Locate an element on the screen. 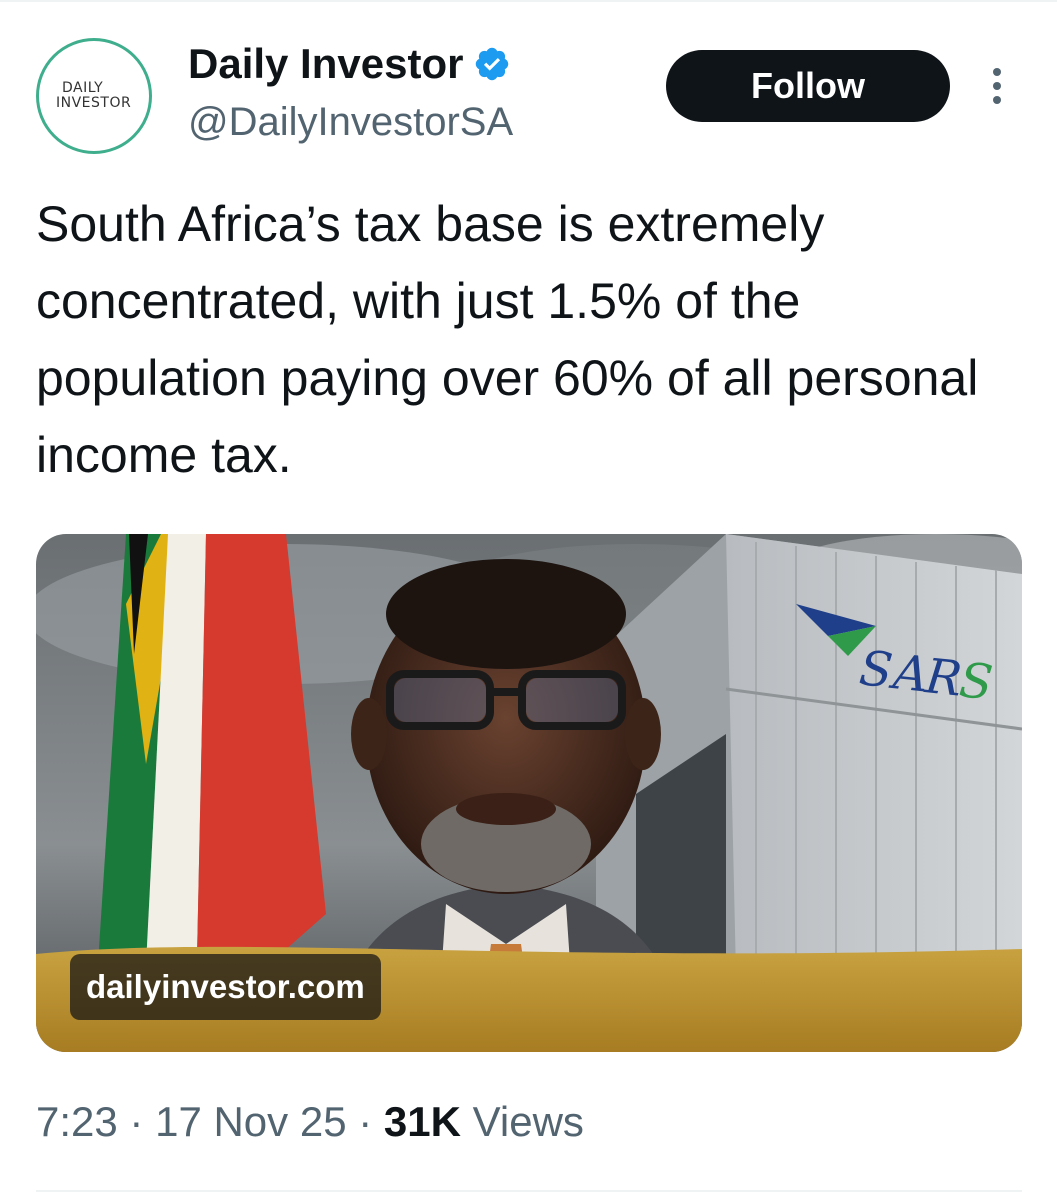 Image resolution: width=1057 pixels, height=1200 pixels. author-name-row: Daily Investor is located at coordinates (349, 64).